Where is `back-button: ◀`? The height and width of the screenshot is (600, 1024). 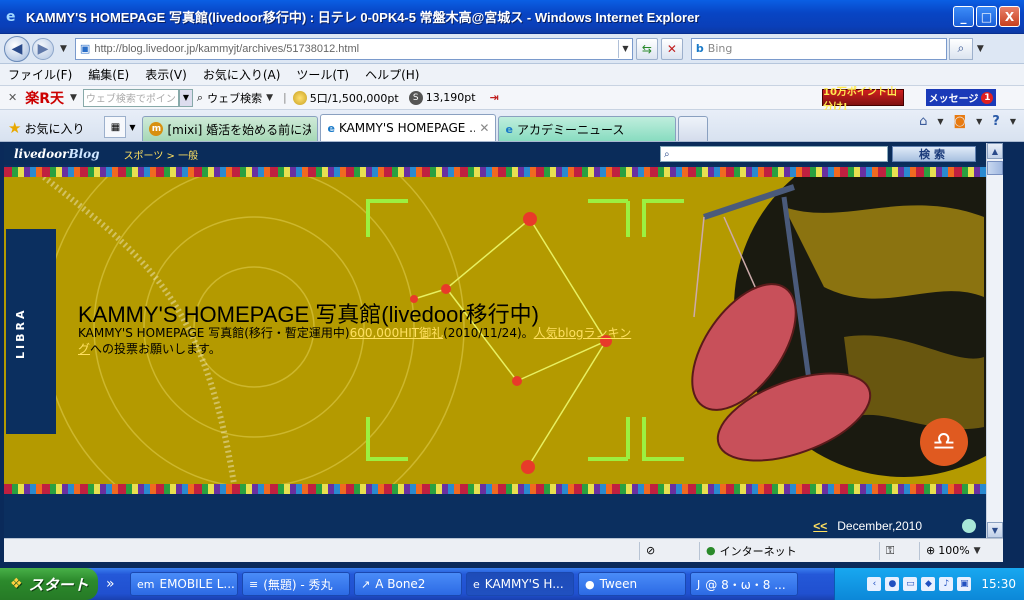
back-button: ◀ is located at coordinates (17, 48).